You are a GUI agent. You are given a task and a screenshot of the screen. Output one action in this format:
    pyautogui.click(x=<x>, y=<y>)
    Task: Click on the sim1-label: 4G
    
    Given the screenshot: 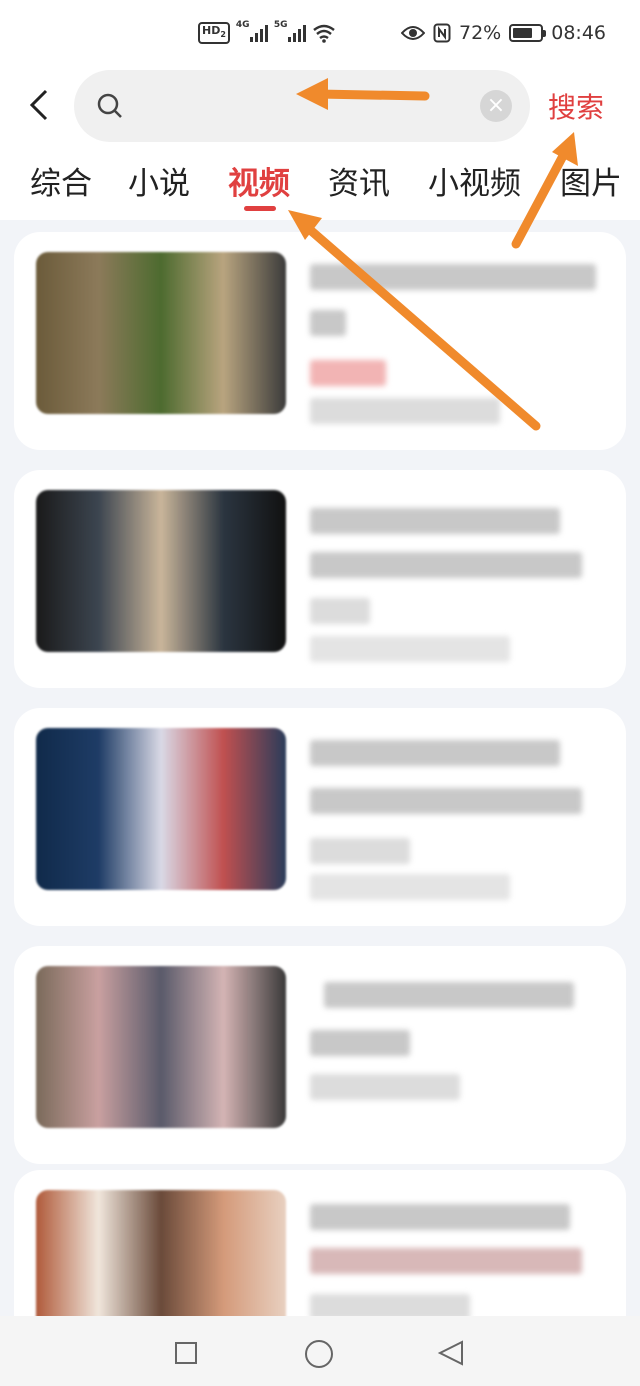 What is the action you would take?
    pyautogui.click(x=242, y=25)
    